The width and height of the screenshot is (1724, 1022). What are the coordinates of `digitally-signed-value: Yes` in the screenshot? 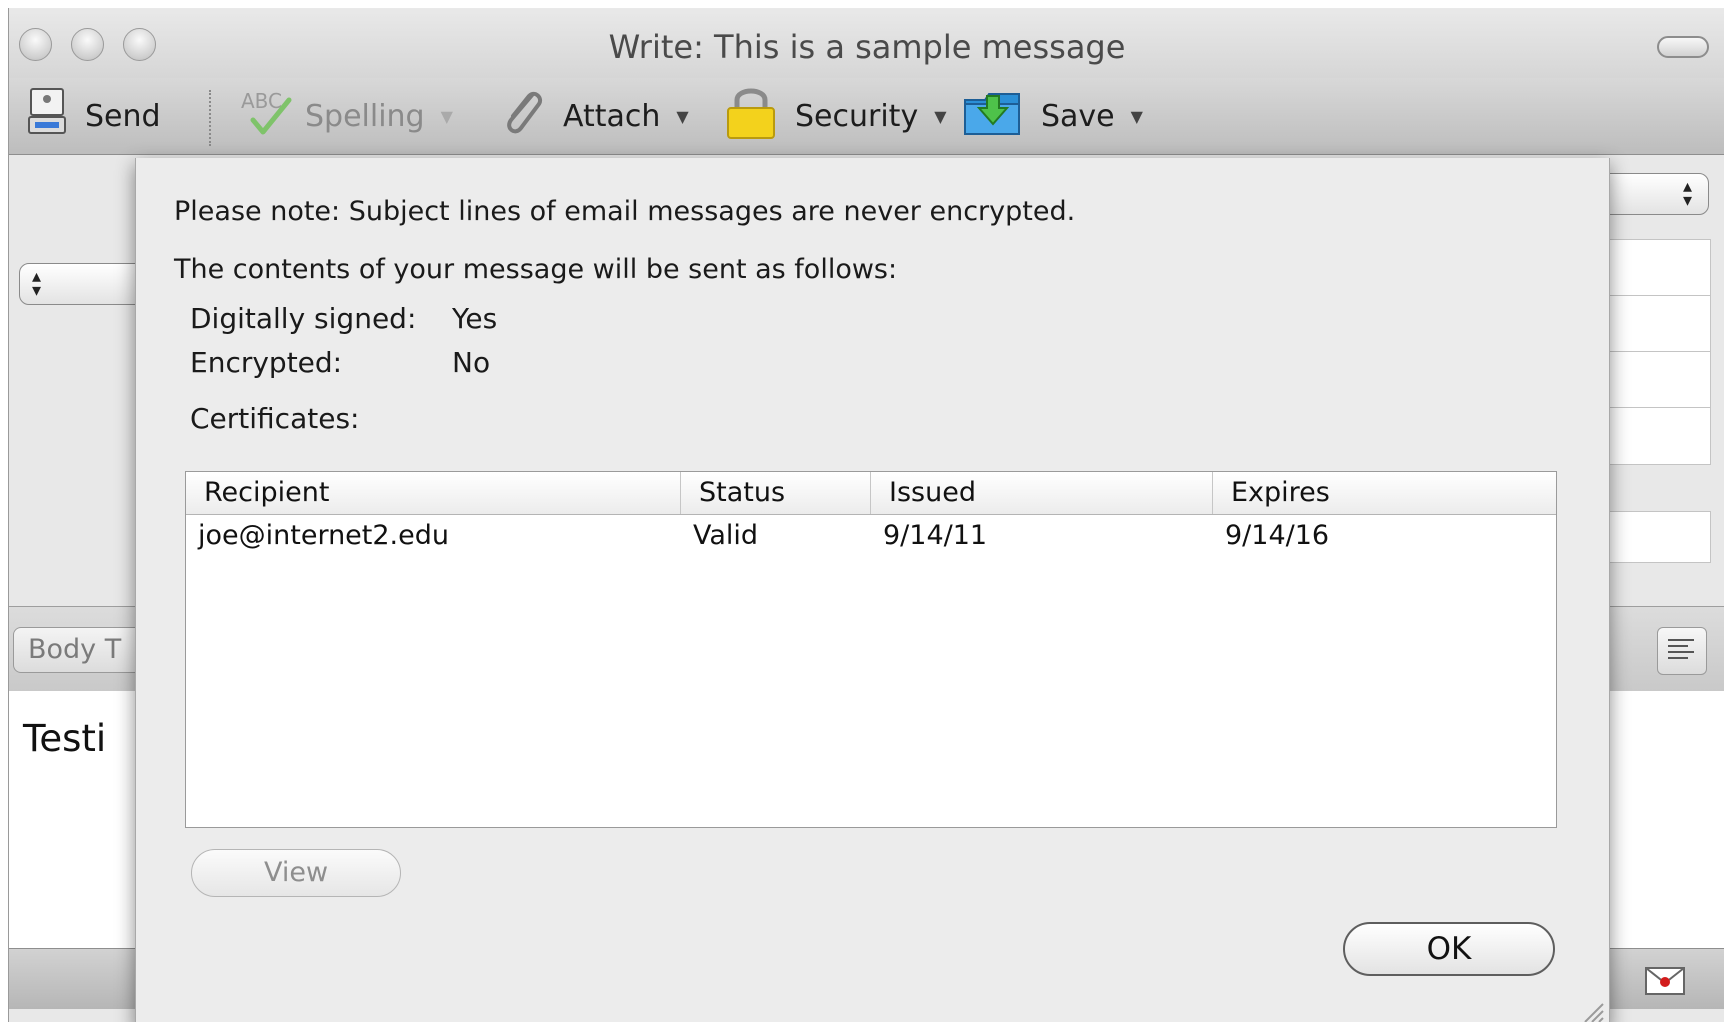 It's located at (475, 318).